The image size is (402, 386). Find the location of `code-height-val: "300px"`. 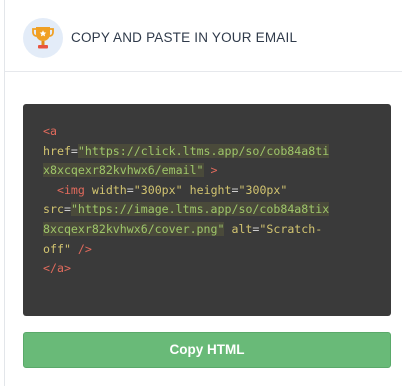

code-height-val: "300px" is located at coordinates (263, 189).